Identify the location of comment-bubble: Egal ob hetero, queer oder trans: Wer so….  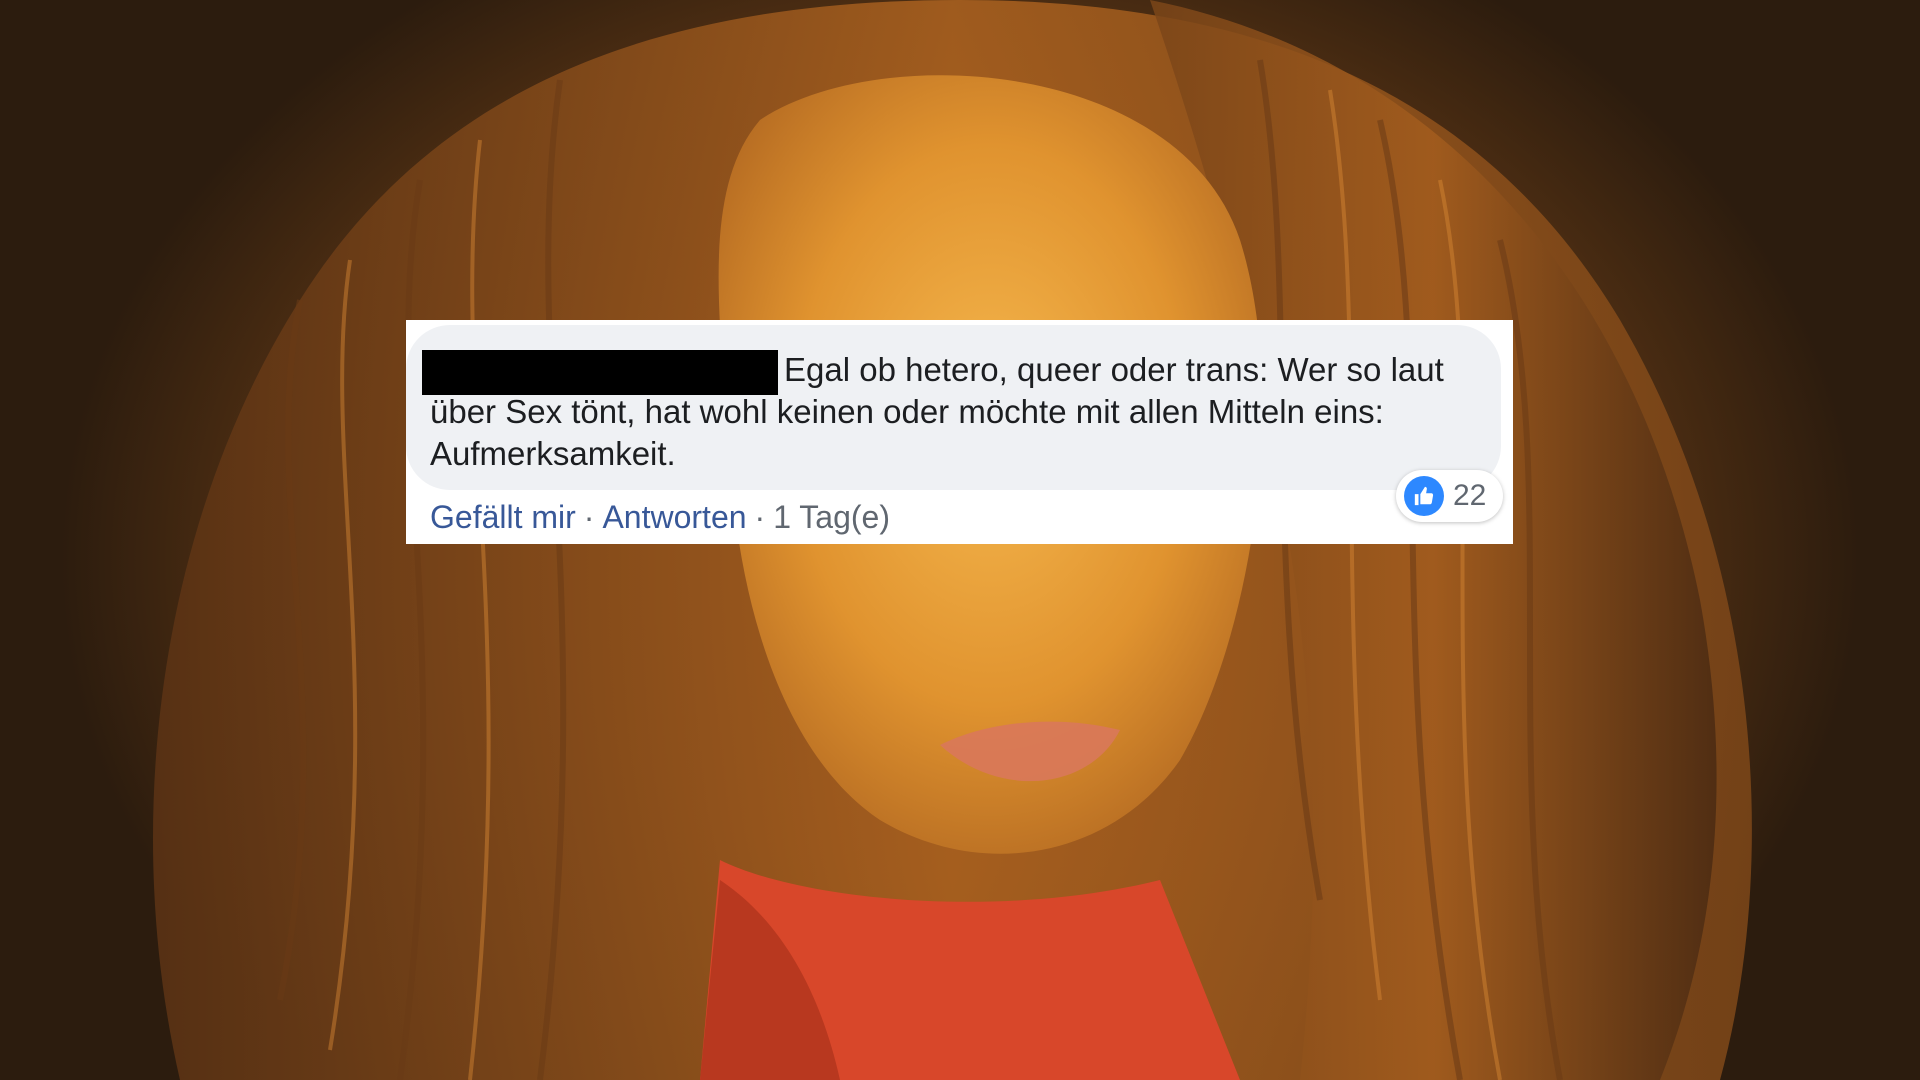
(953, 407).